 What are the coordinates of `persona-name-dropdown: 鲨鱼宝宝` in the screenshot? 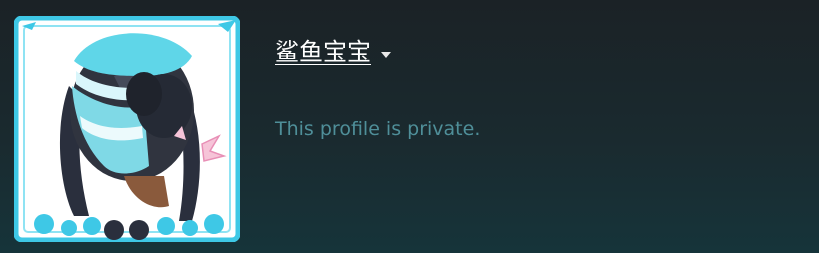 It's located at (333, 52).